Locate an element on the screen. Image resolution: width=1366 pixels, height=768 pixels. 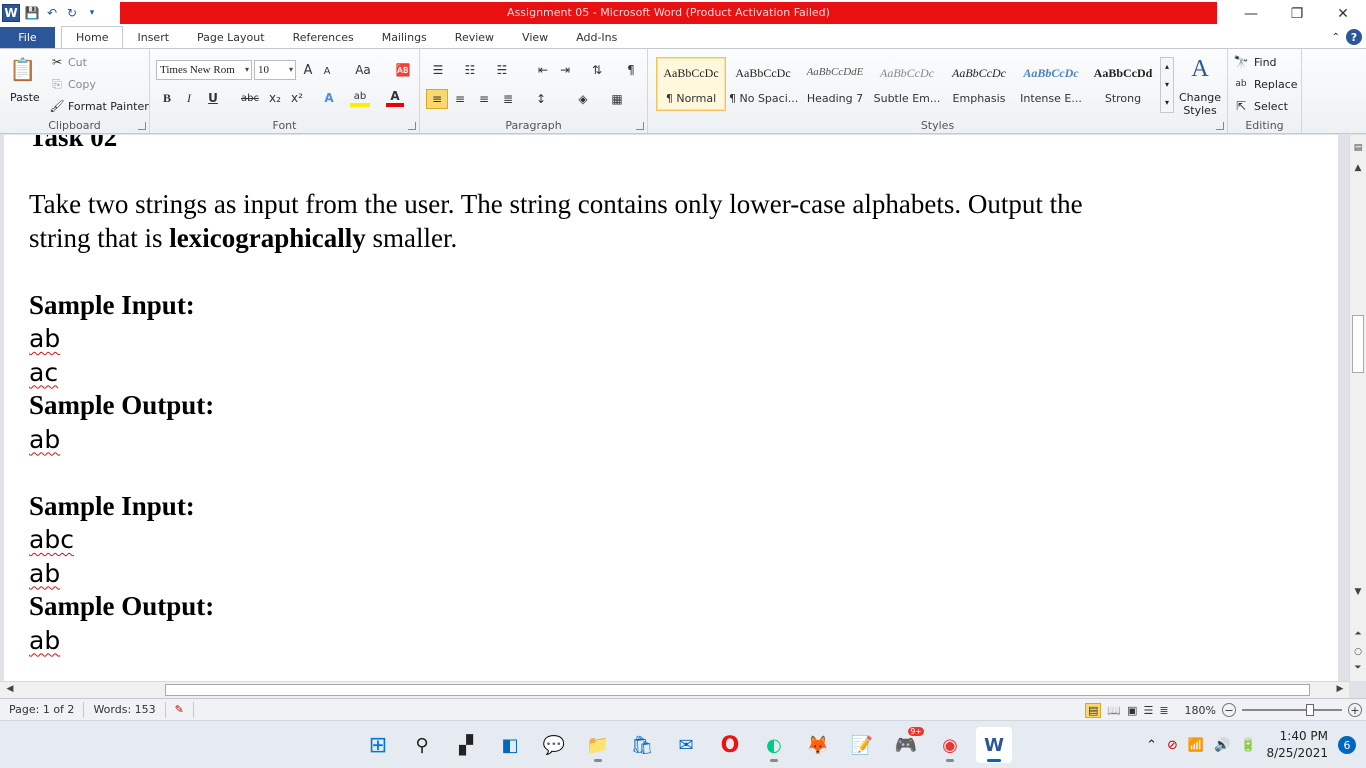
help-icon: ? is located at coordinates (1354, 37).